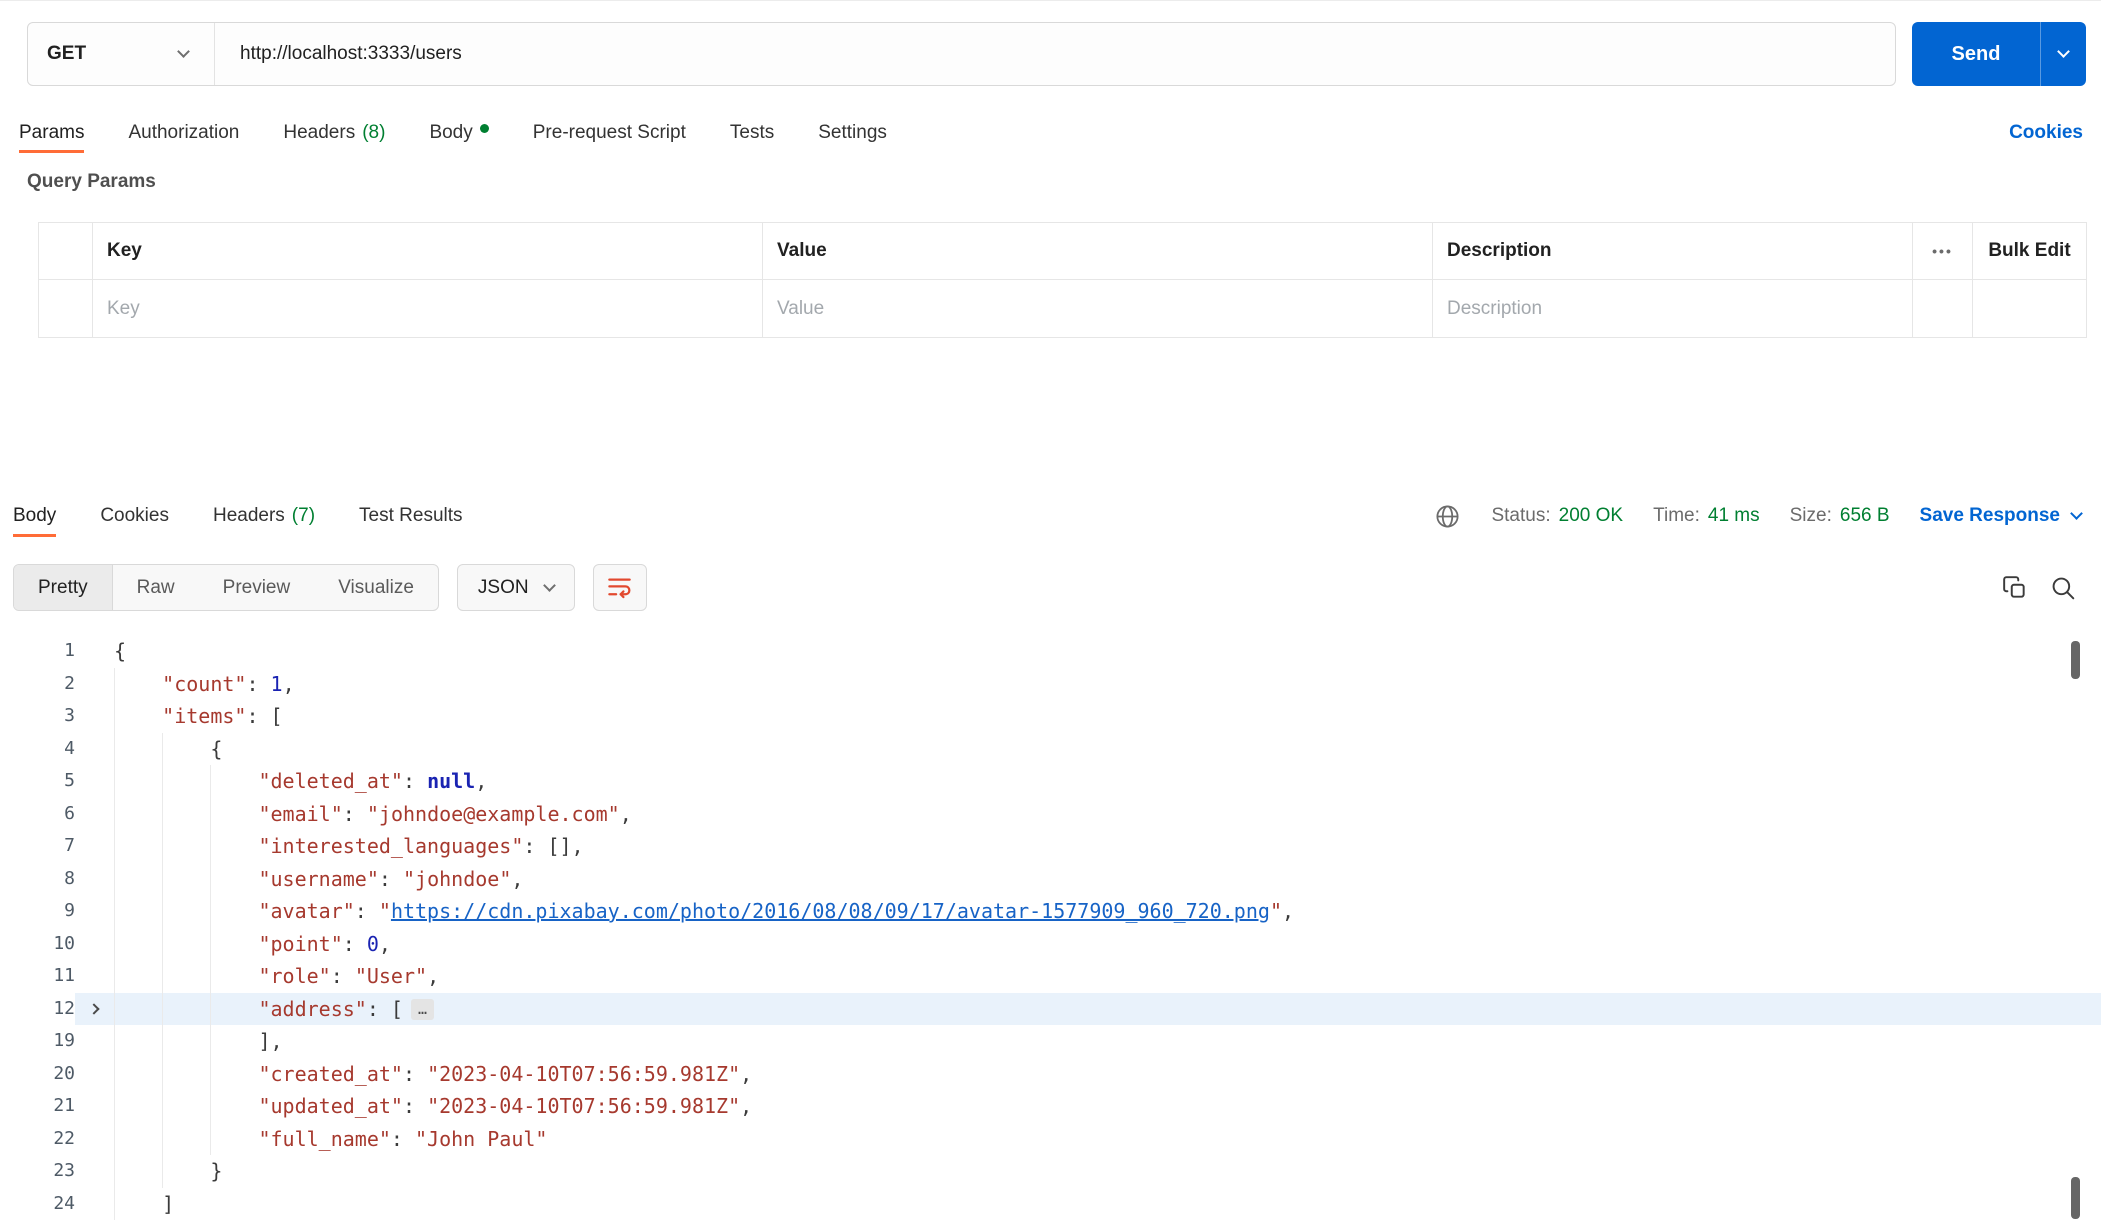 This screenshot has width=2101, height=1222. What do you see at coordinates (515, 587) in the screenshot?
I see `format-select: JSON` at bounding box center [515, 587].